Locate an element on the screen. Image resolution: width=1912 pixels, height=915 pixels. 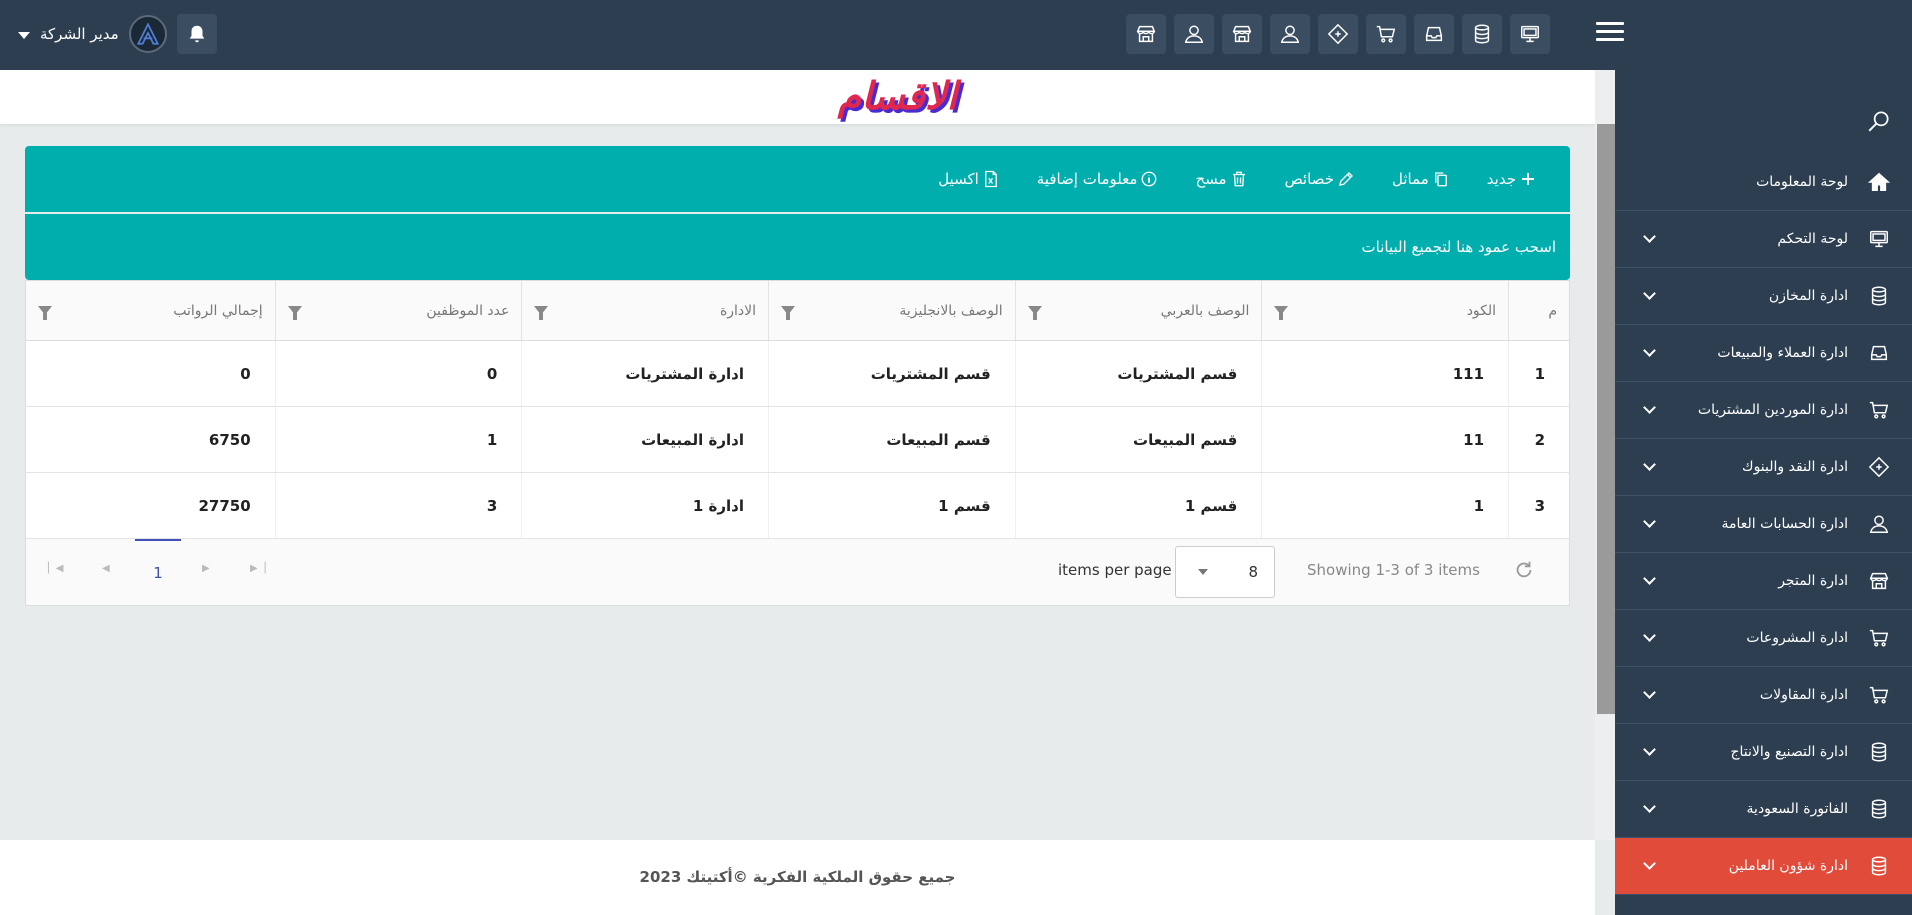
items-per-page-select: 8 is located at coordinates (1225, 572).